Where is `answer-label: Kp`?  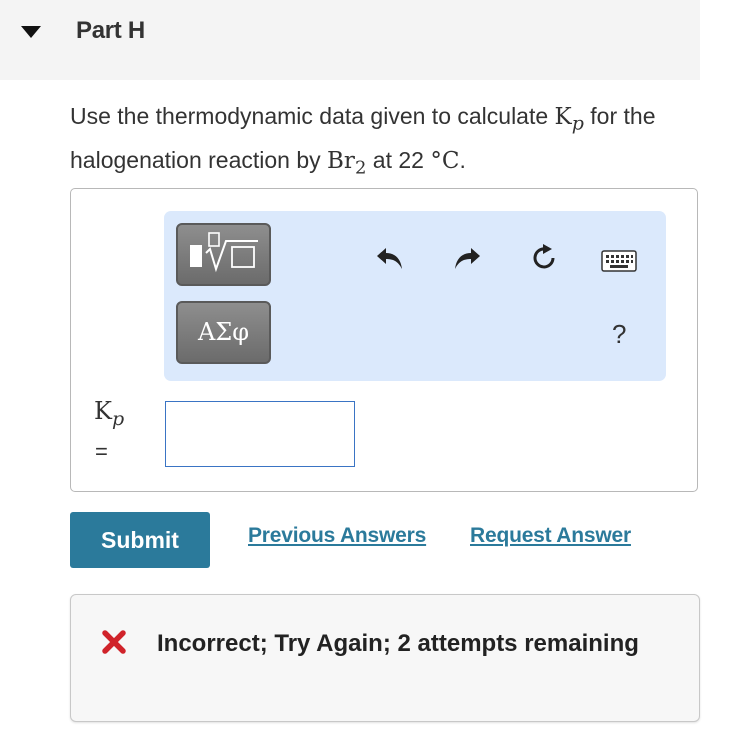 answer-label: Kp is located at coordinates (109, 413).